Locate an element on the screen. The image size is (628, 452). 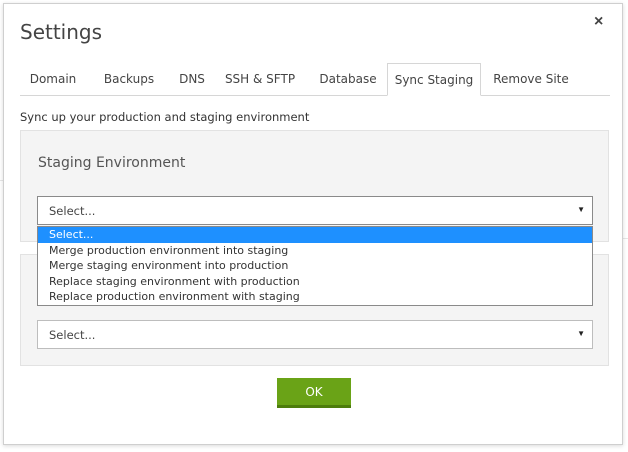
tab-database: Database is located at coordinates (348, 79).